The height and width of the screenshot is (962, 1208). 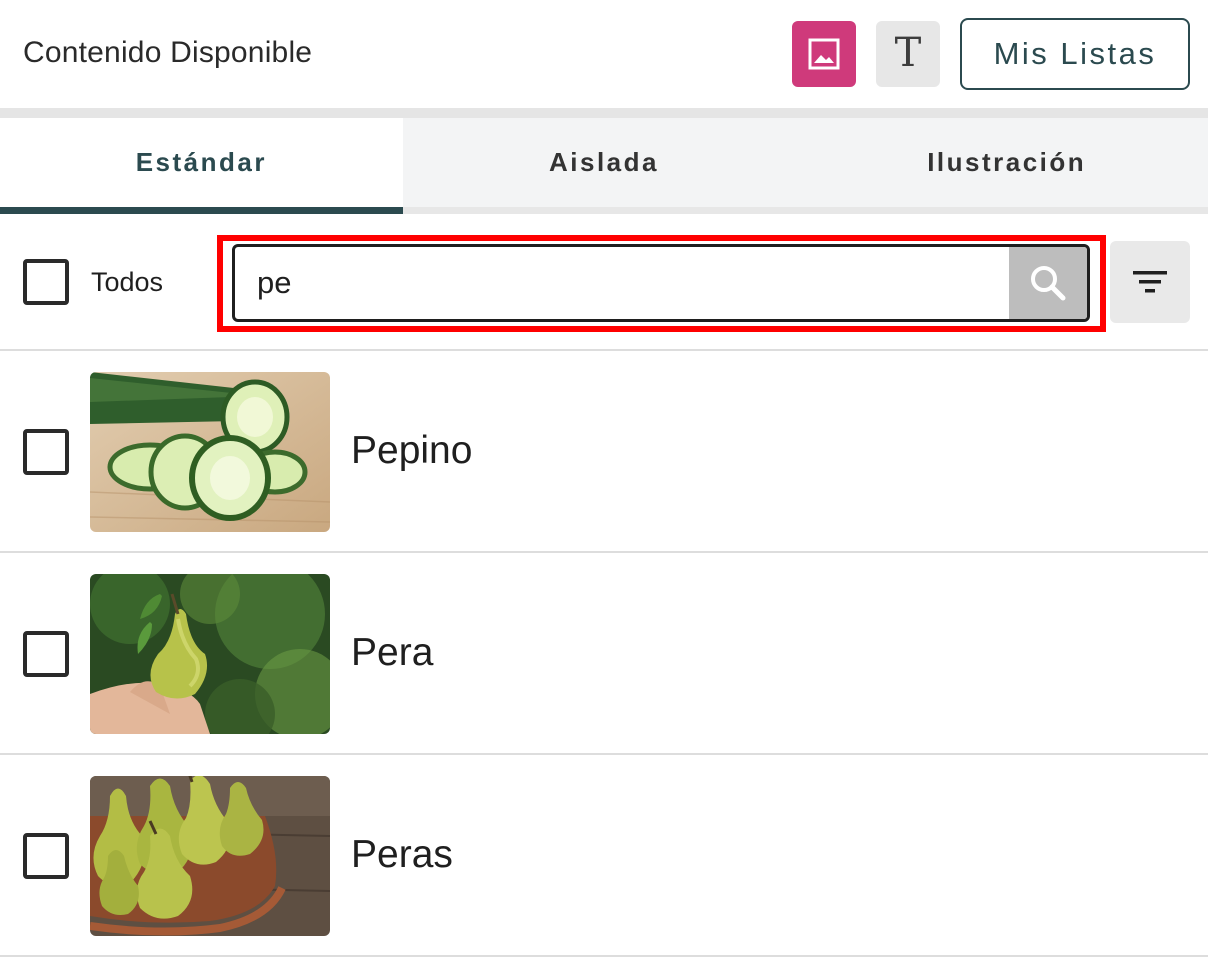 I want to click on text-icon: T, so click(x=908, y=53).